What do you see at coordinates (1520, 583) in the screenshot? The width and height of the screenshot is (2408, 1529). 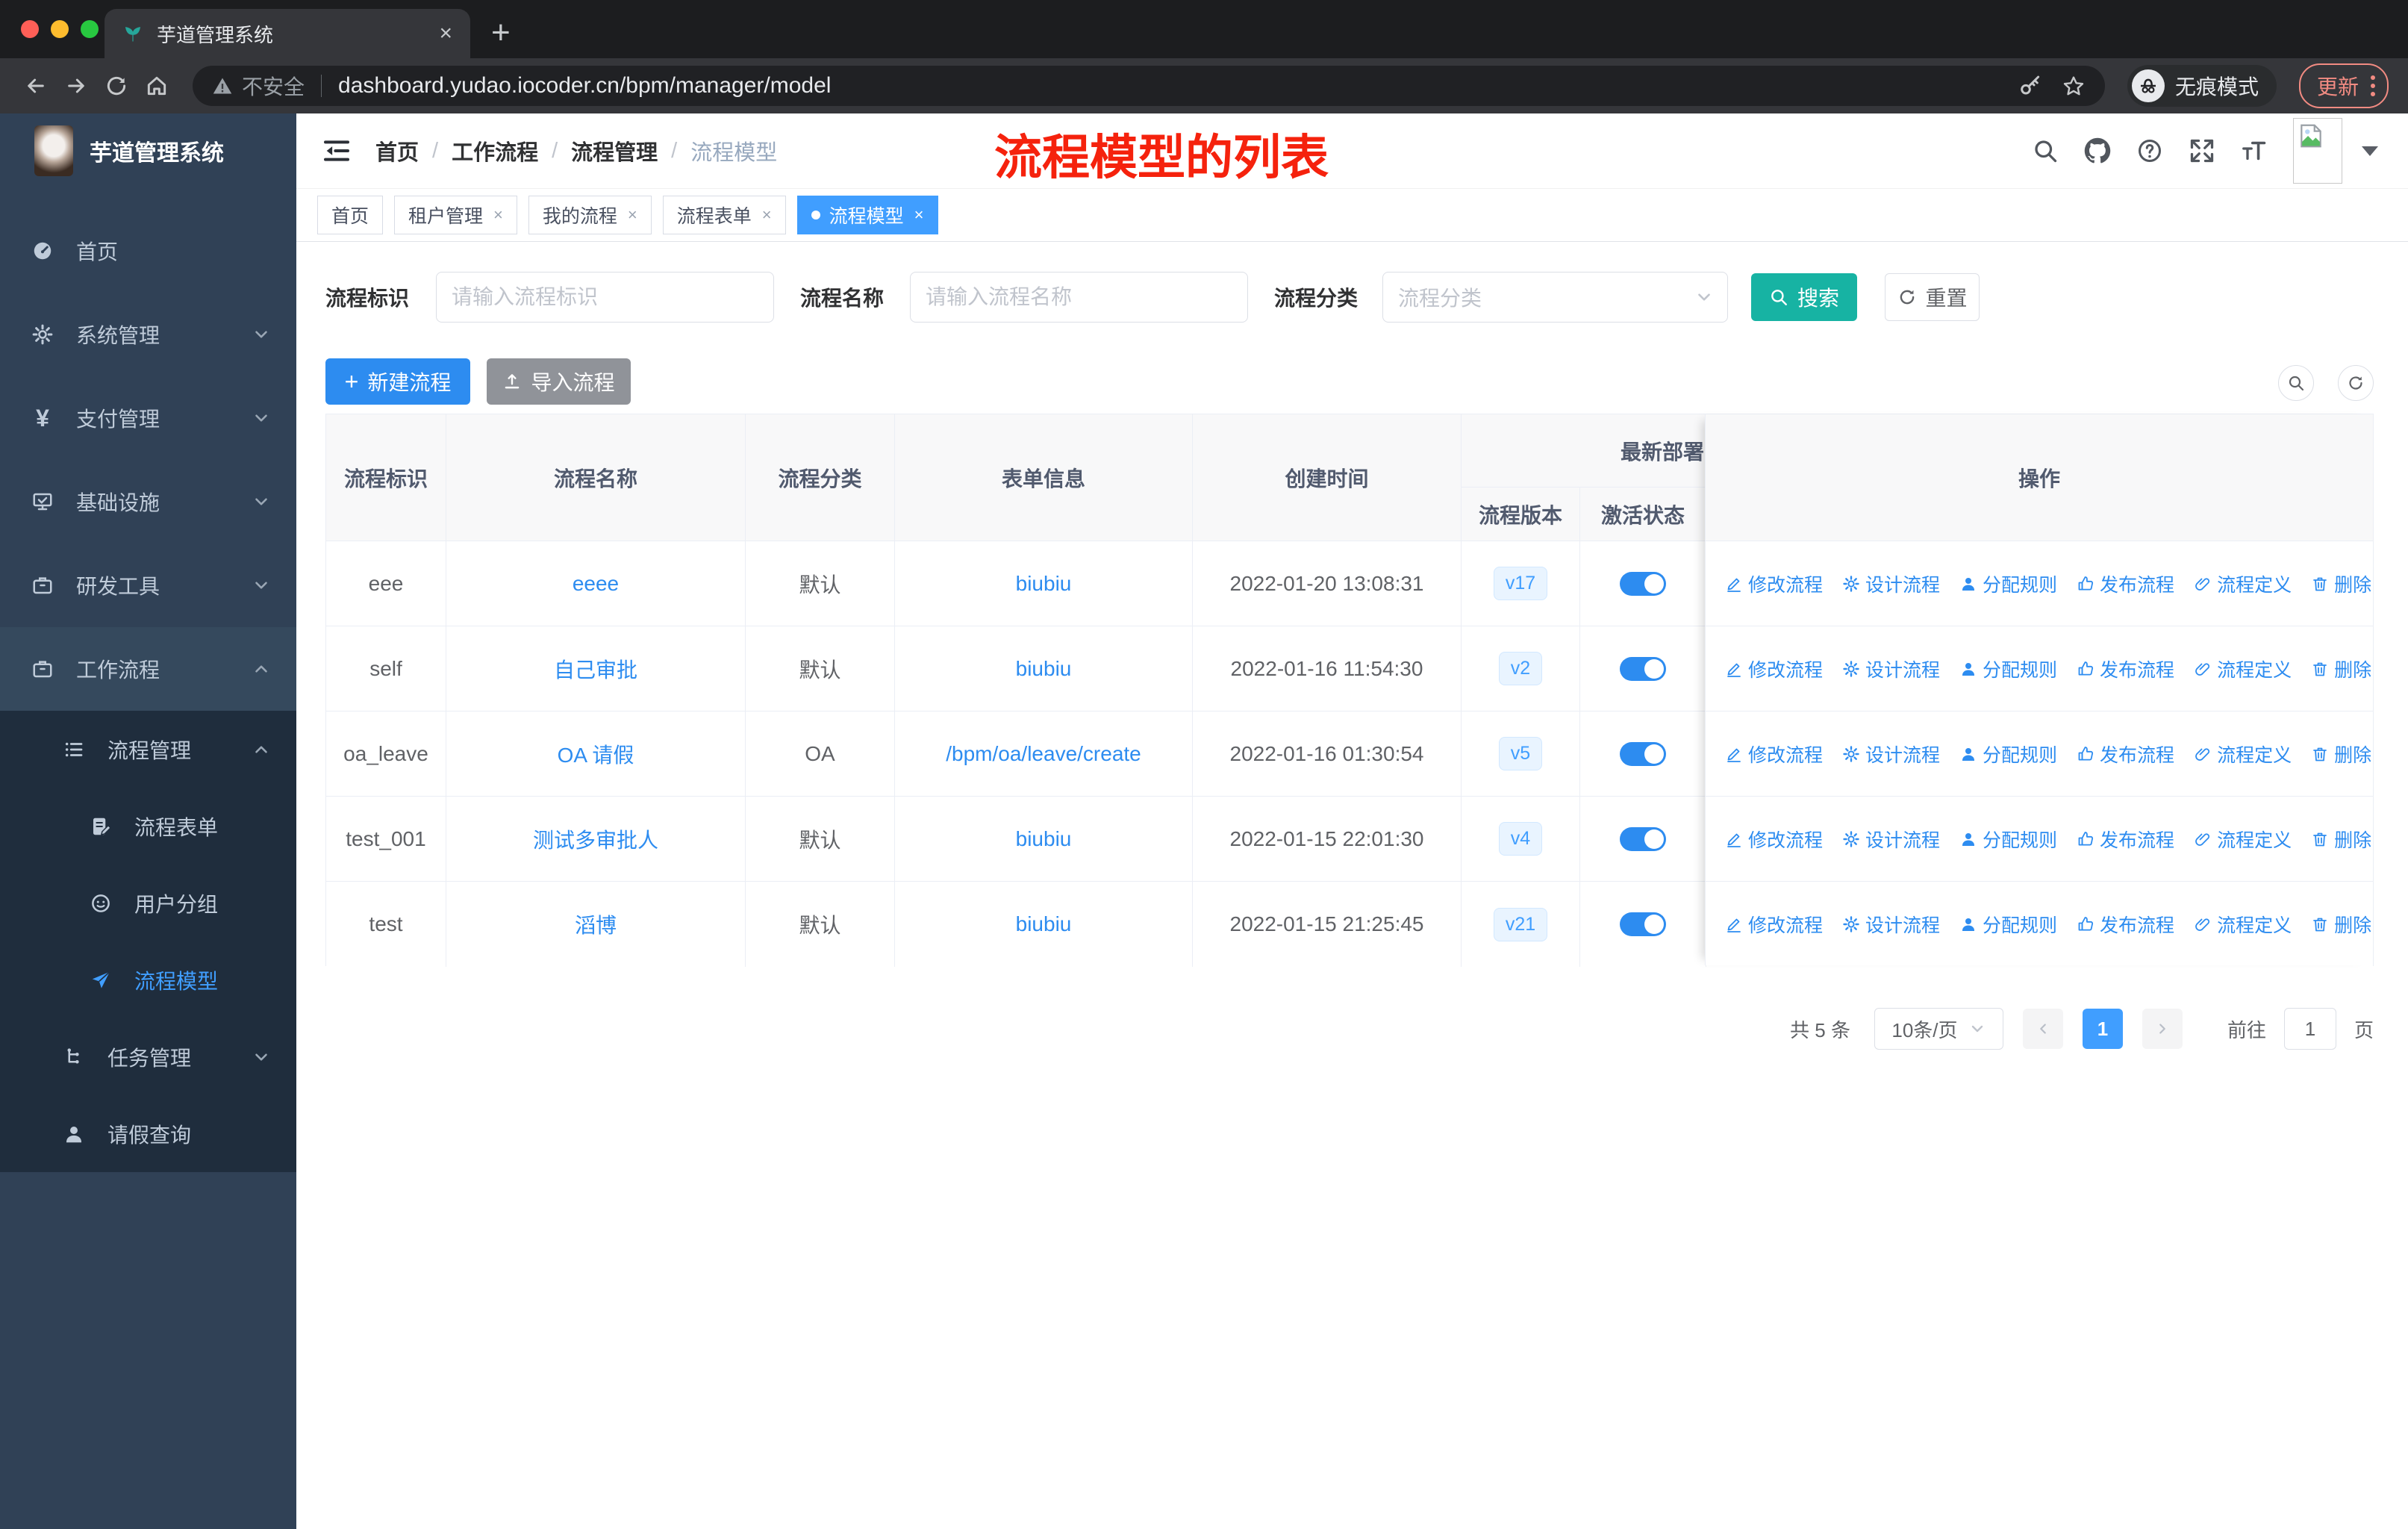 I see `version-badge: v17` at bounding box center [1520, 583].